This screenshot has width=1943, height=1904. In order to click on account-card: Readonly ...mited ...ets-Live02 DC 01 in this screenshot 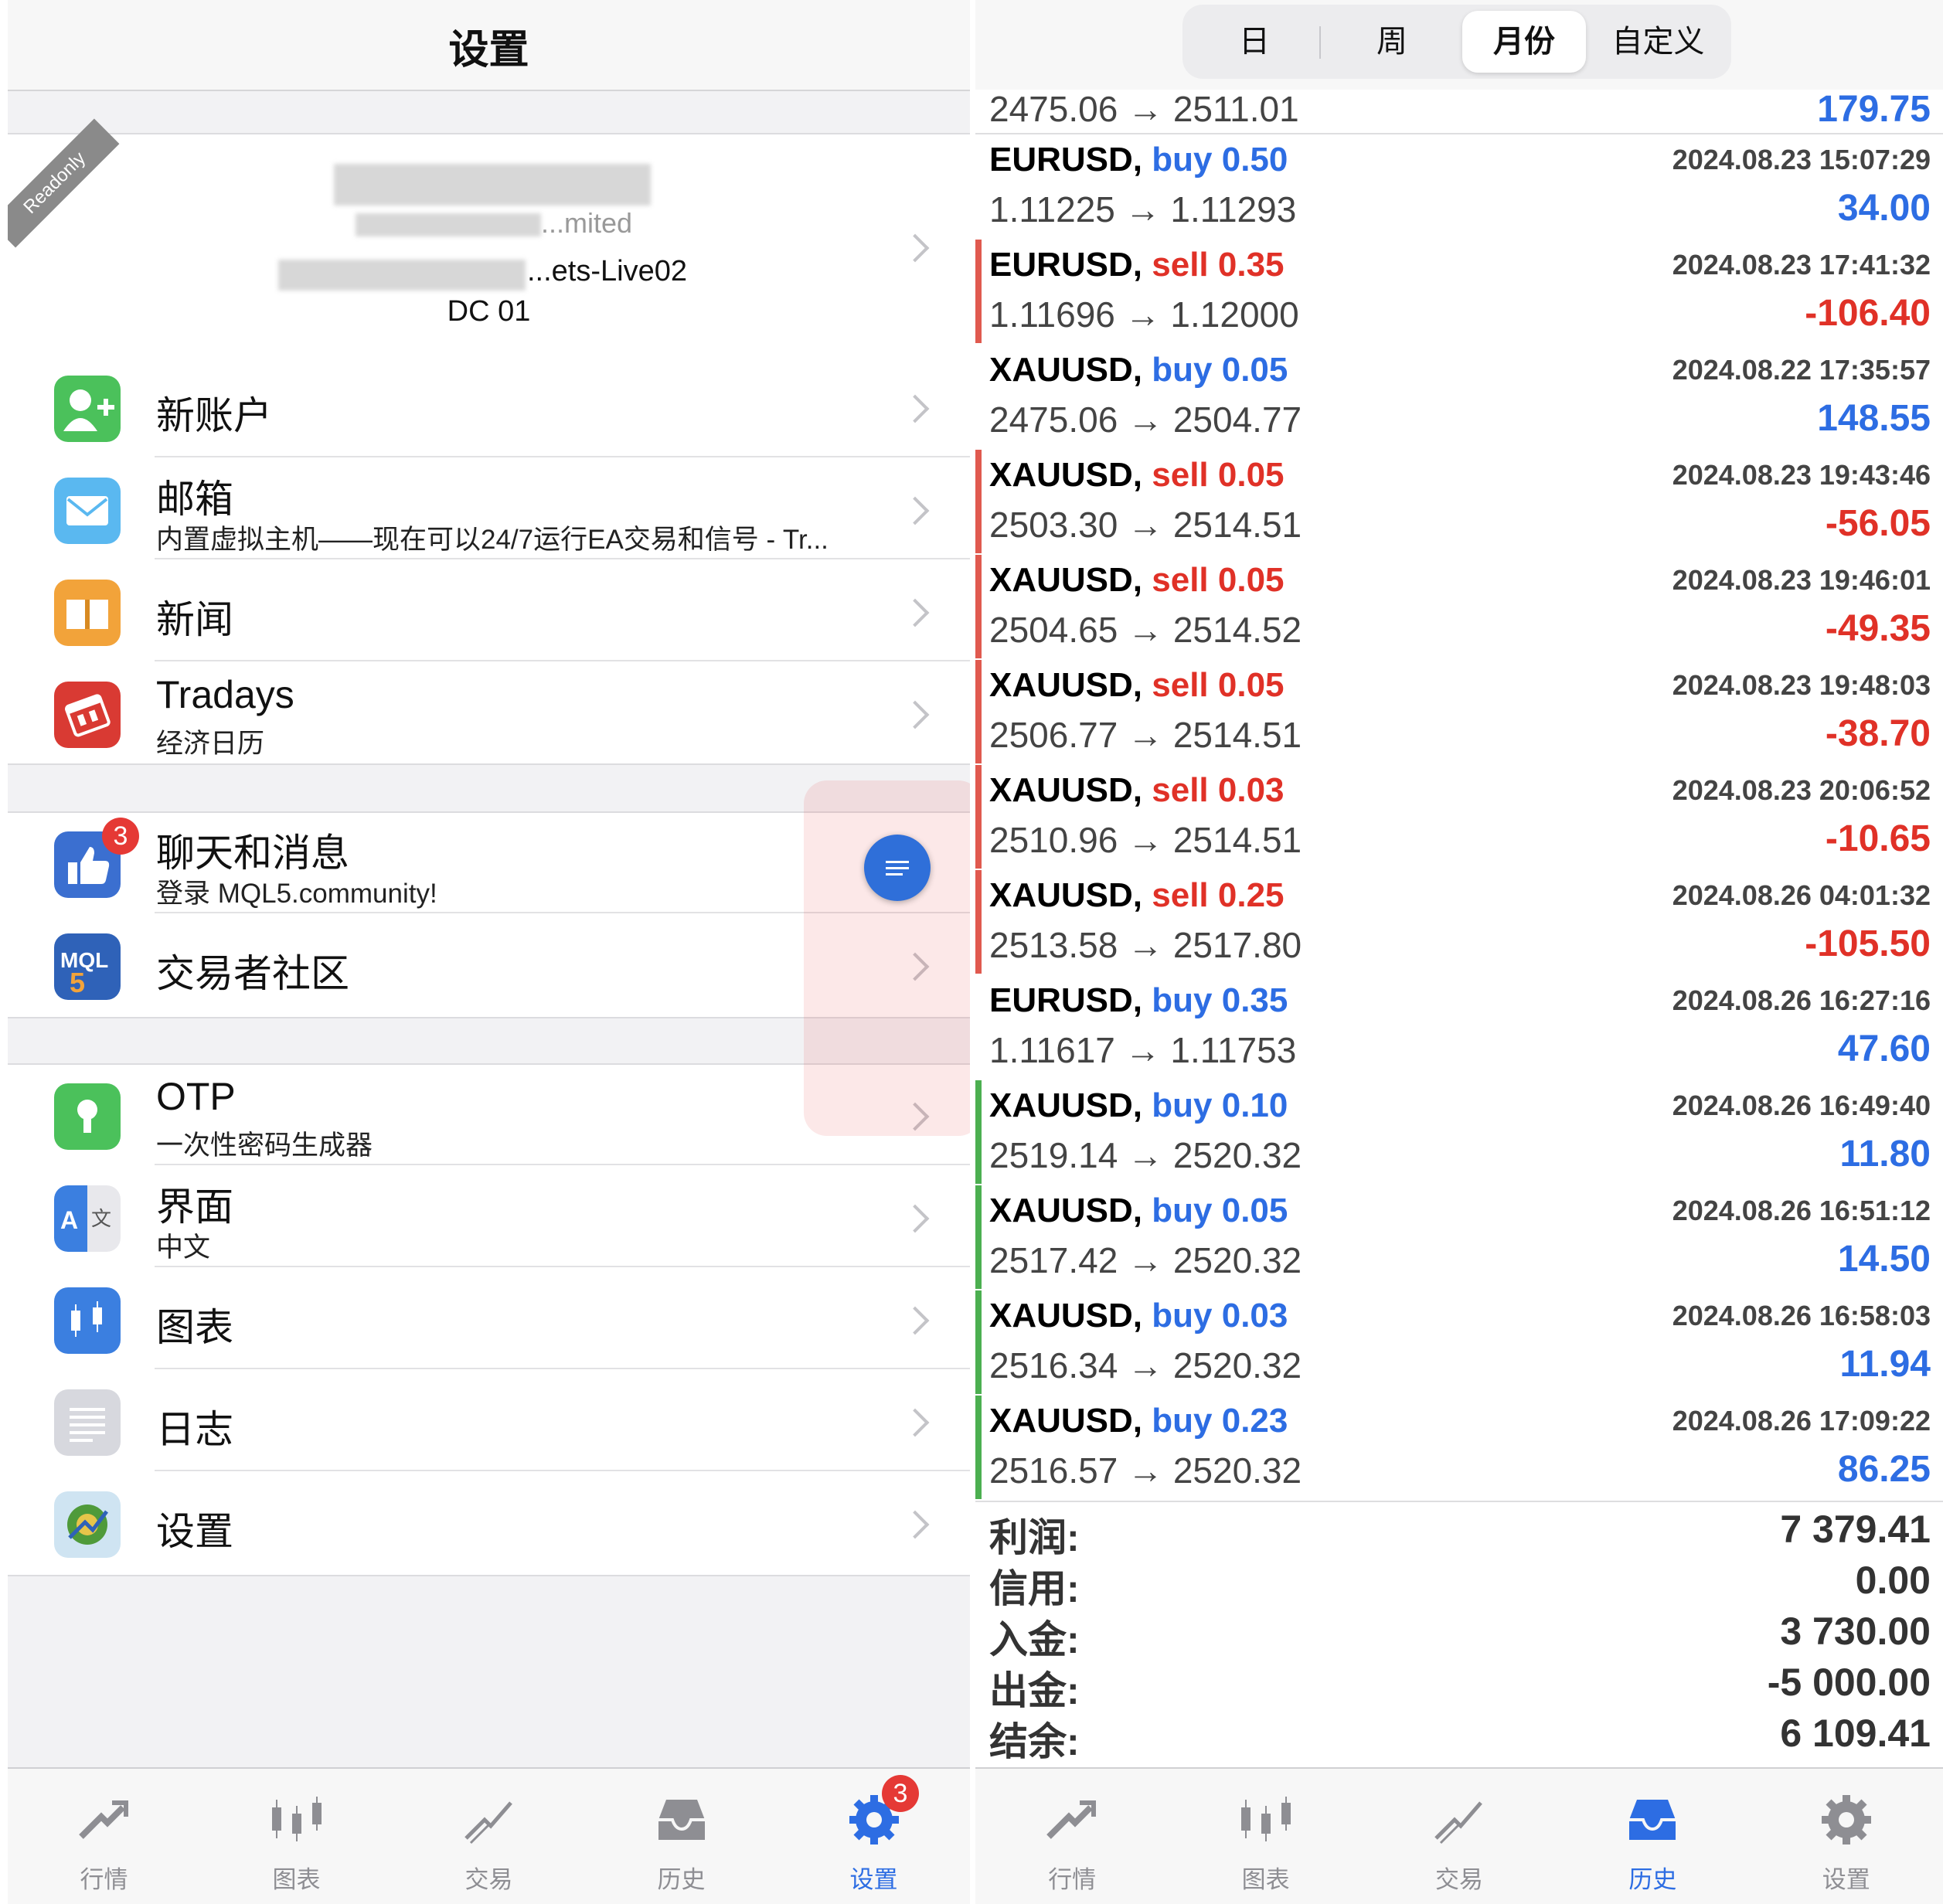, I will do `click(489, 239)`.